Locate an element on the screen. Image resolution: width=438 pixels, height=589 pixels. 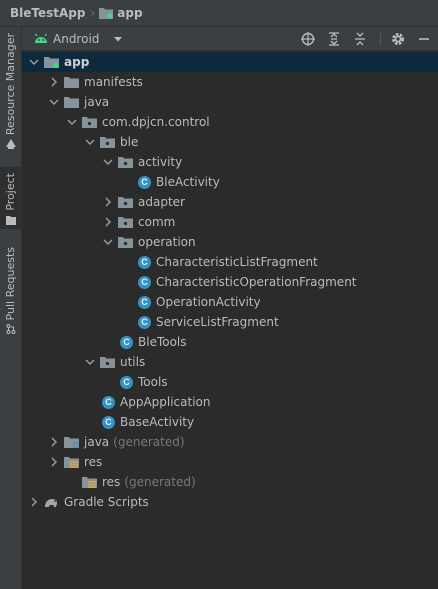
locate-icon is located at coordinates (308, 39).